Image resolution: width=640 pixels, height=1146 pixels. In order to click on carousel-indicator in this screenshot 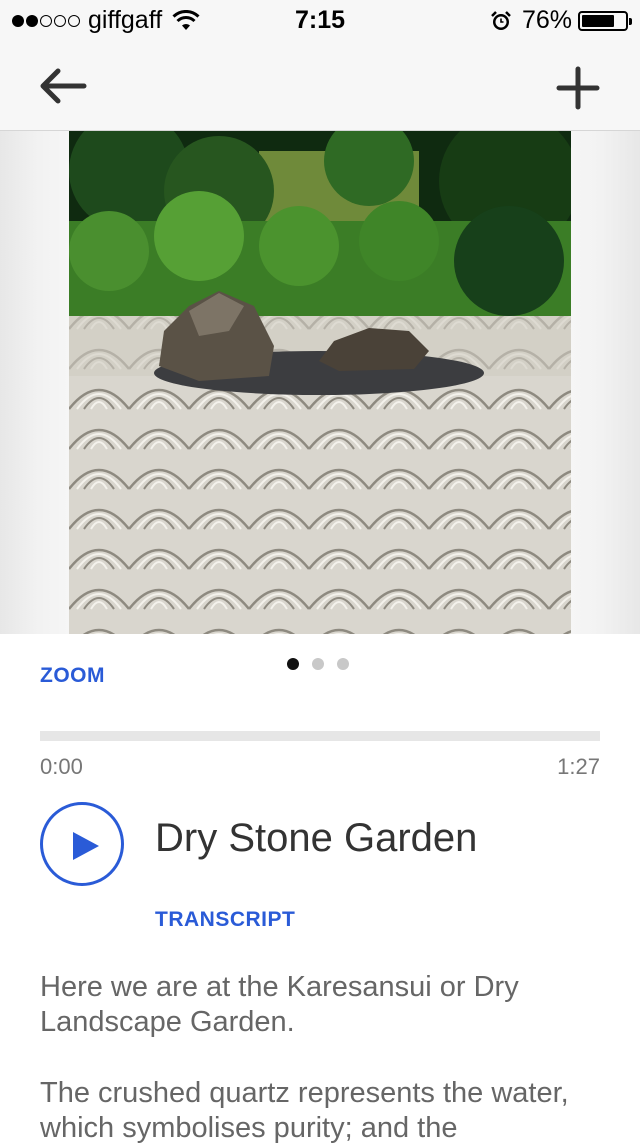, I will do `click(324, 664)`.